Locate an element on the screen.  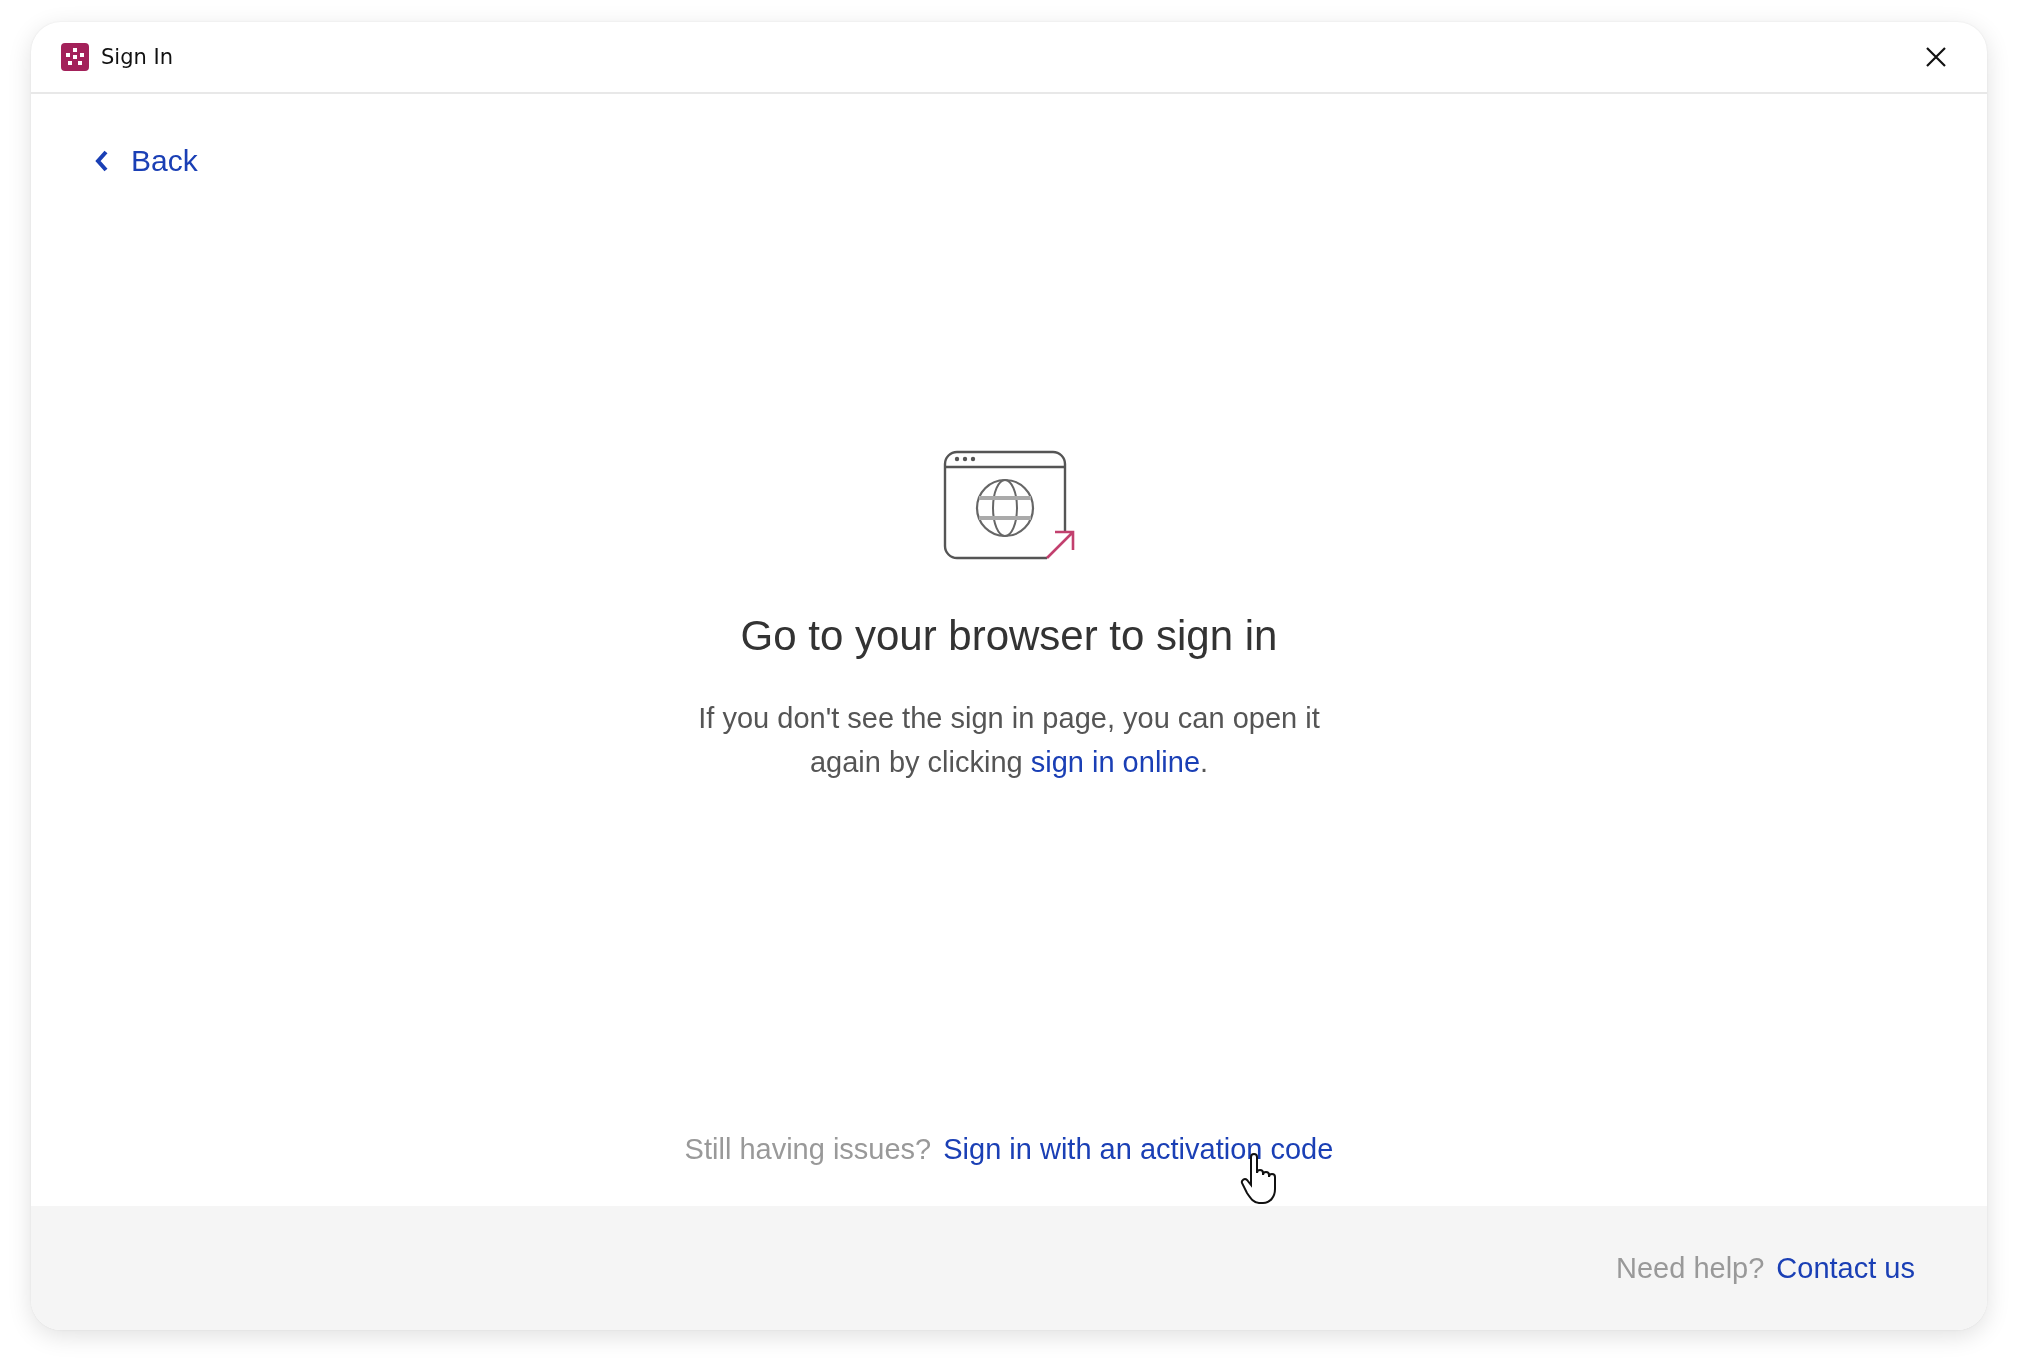
instruction-text: If you don't see the sign in page, you can open it again by clicking sign in online. is located at coordinates (1009, 740).